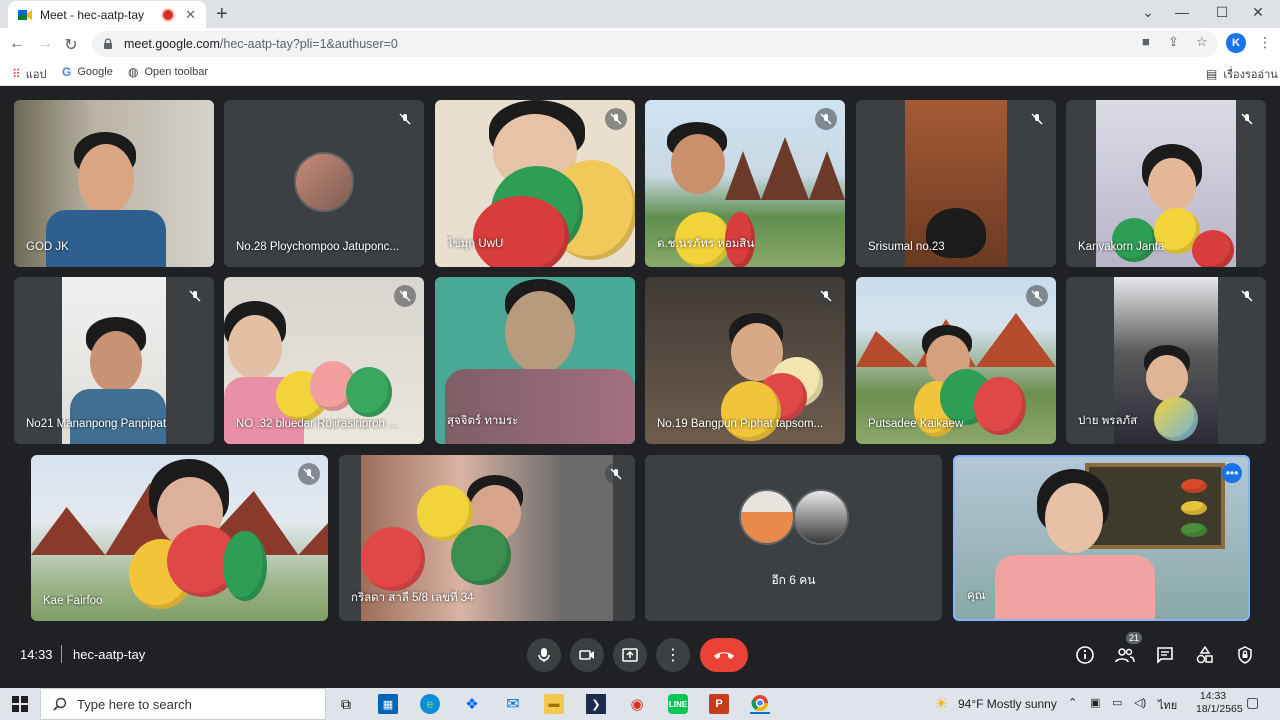  What do you see at coordinates (1219, 703) in the screenshot?
I see `taskbar-clock: 14:33 18/1/2565` at bounding box center [1219, 703].